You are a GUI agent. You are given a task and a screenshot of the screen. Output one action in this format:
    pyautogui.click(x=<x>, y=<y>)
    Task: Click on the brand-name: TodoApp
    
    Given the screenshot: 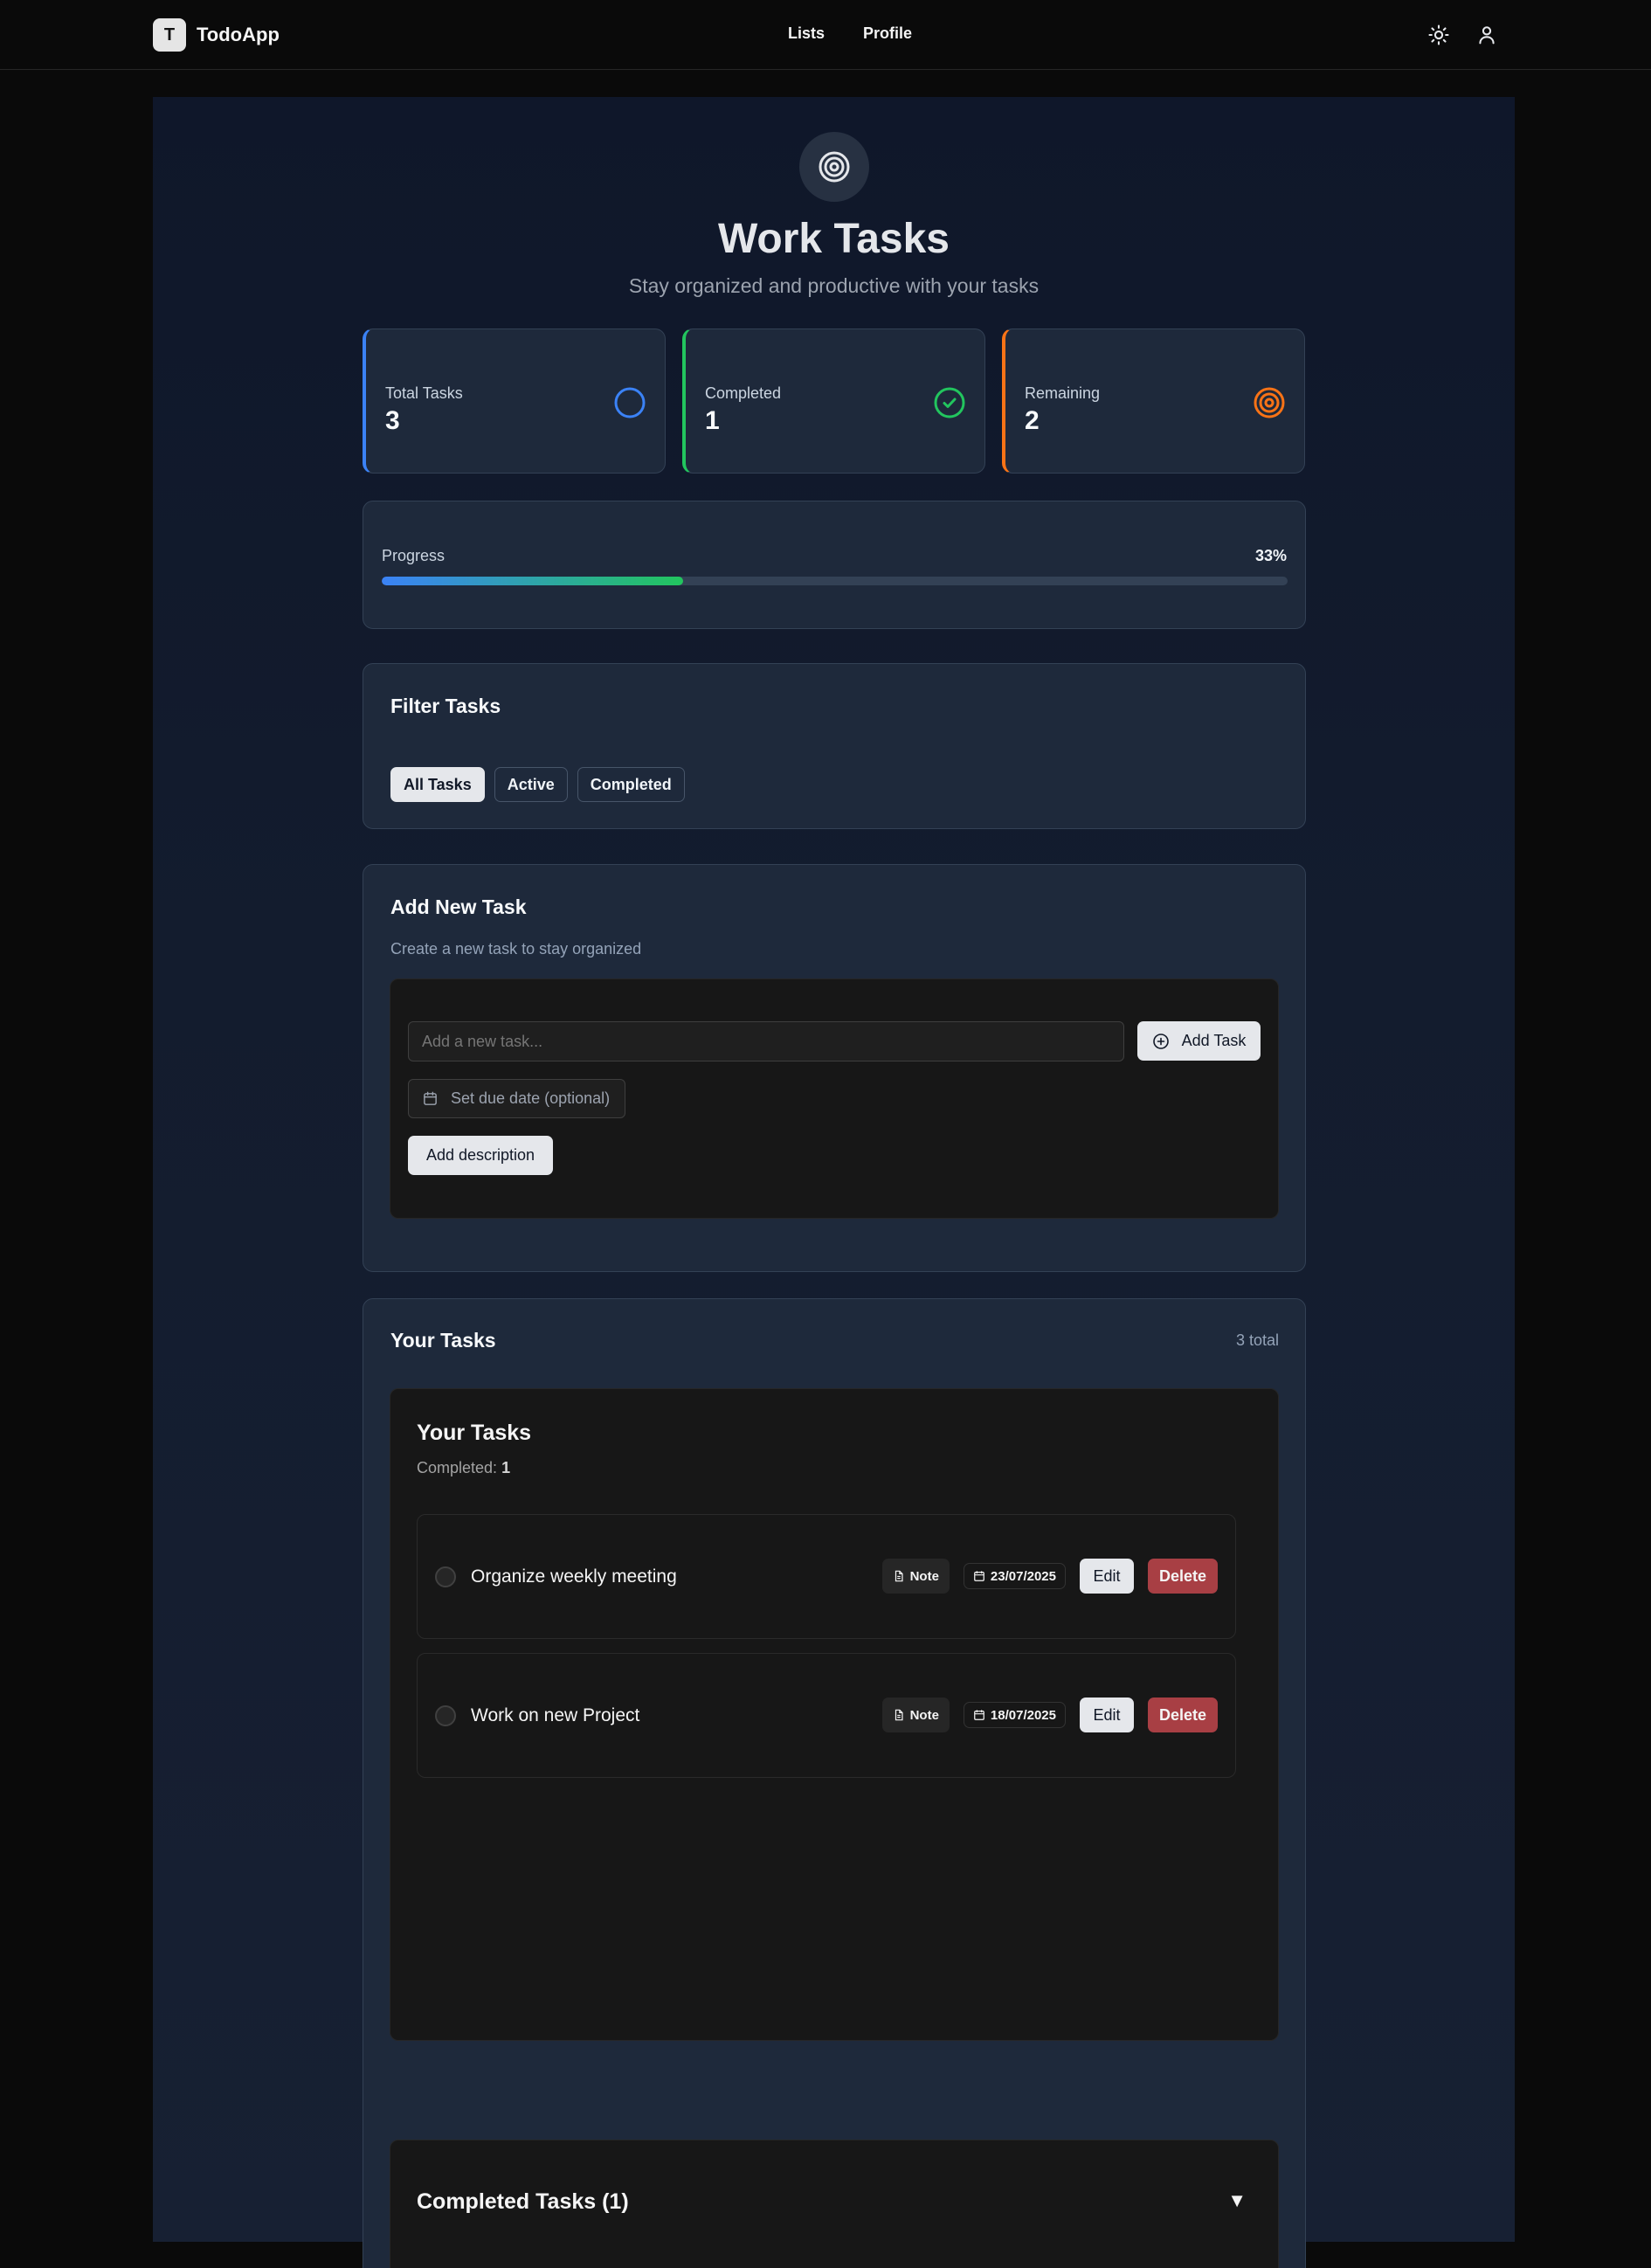 What is the action you would take?
    pyautogui.click(x=238, y=35)
    